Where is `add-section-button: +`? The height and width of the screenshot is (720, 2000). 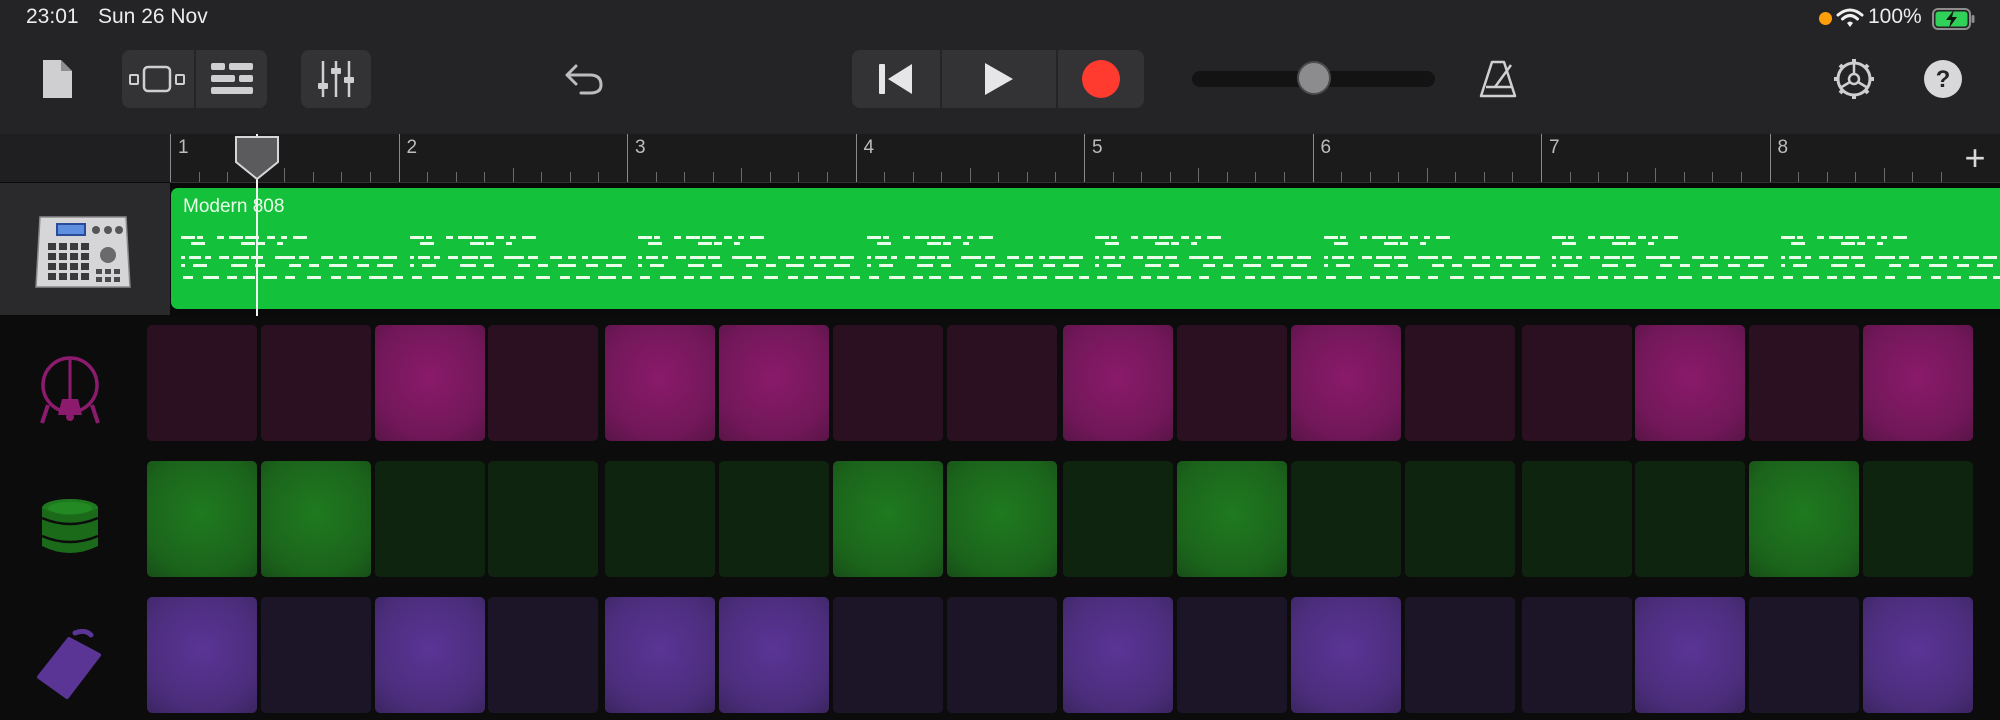
add-section-button: + is located at coordinates (1975, 158).